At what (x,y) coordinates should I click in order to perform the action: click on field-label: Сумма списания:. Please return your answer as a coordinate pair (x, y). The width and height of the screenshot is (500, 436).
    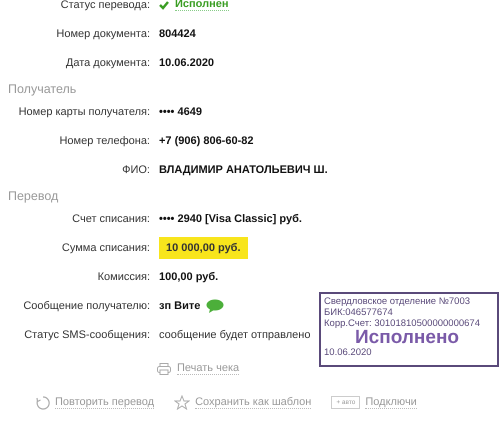
    Looking at the image, I should click on (105, 248).